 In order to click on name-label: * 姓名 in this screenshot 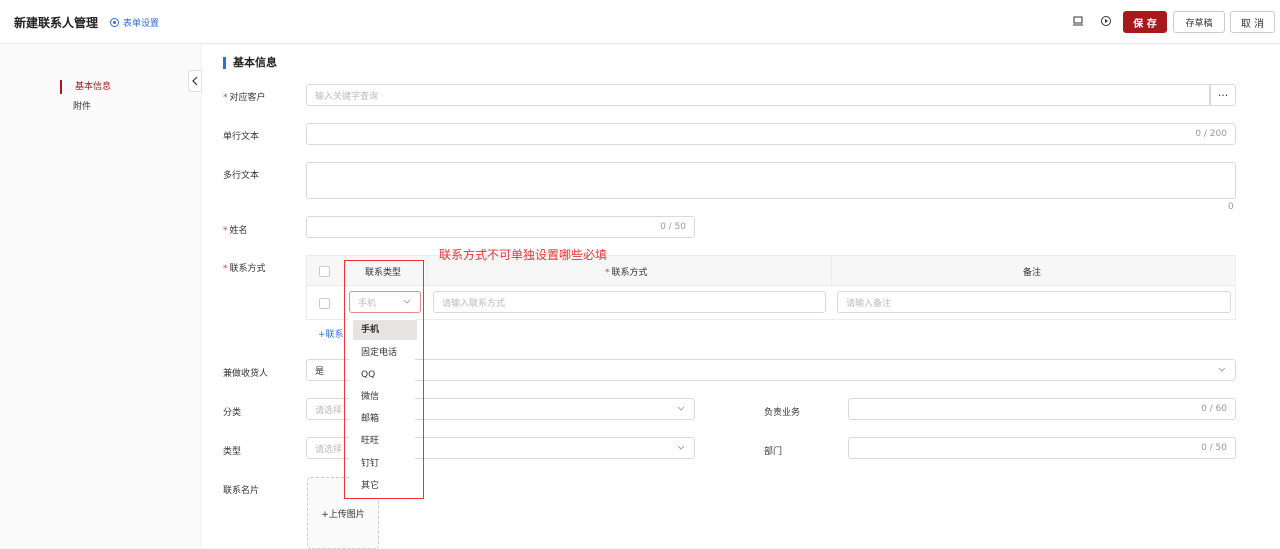, I will do `click(235, 231)`.